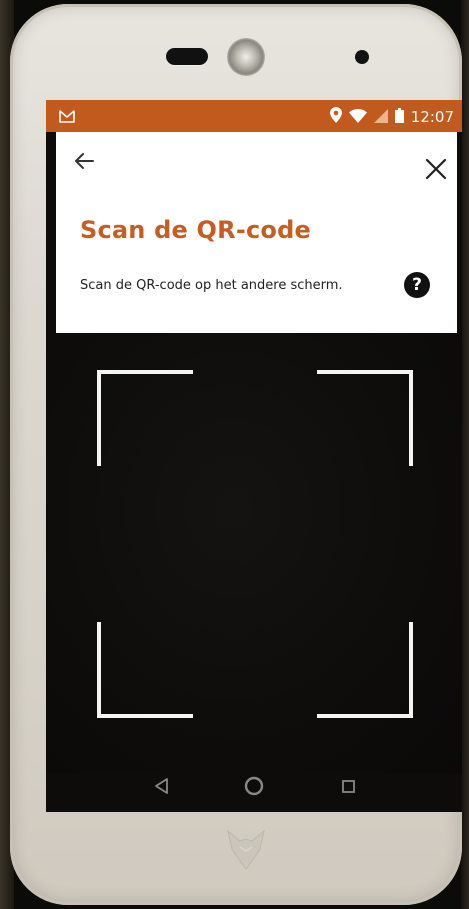  I want to click on close-button, so click(436, 169).